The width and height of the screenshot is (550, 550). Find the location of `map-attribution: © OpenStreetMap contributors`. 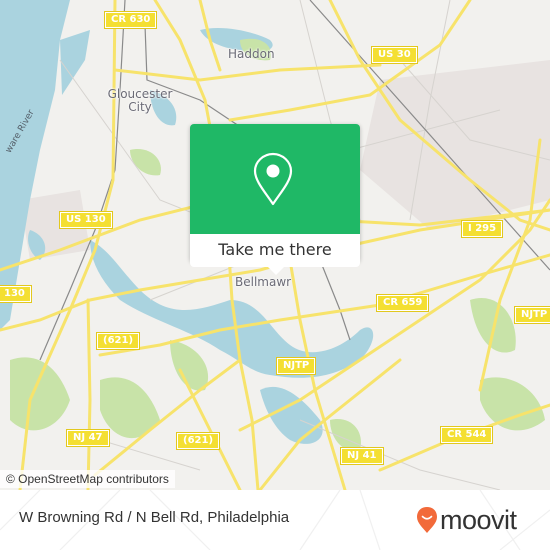

map-attribution: © OpenStreetMap contributors is located at coordinates (87, 479).